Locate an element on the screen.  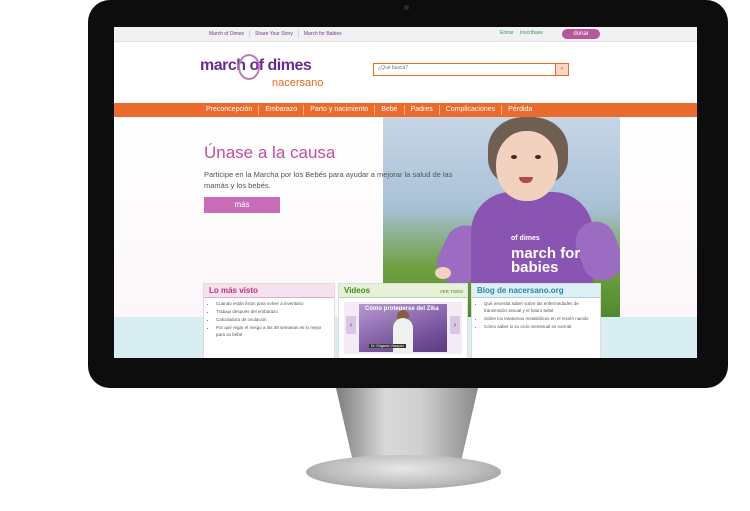
blog-title: Blog de nacersano.org is located at coordinates (536, 291).